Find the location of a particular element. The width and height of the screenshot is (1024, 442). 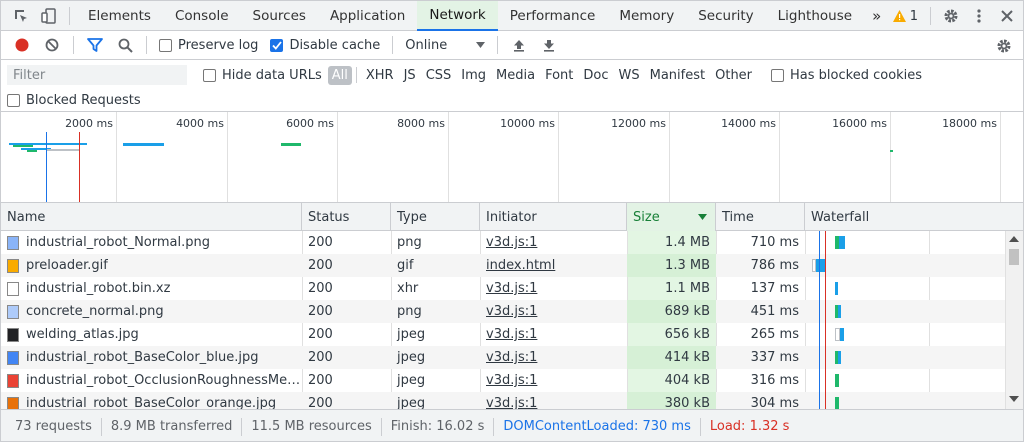

column-header-type: Type is located at coordinates (435, 217).